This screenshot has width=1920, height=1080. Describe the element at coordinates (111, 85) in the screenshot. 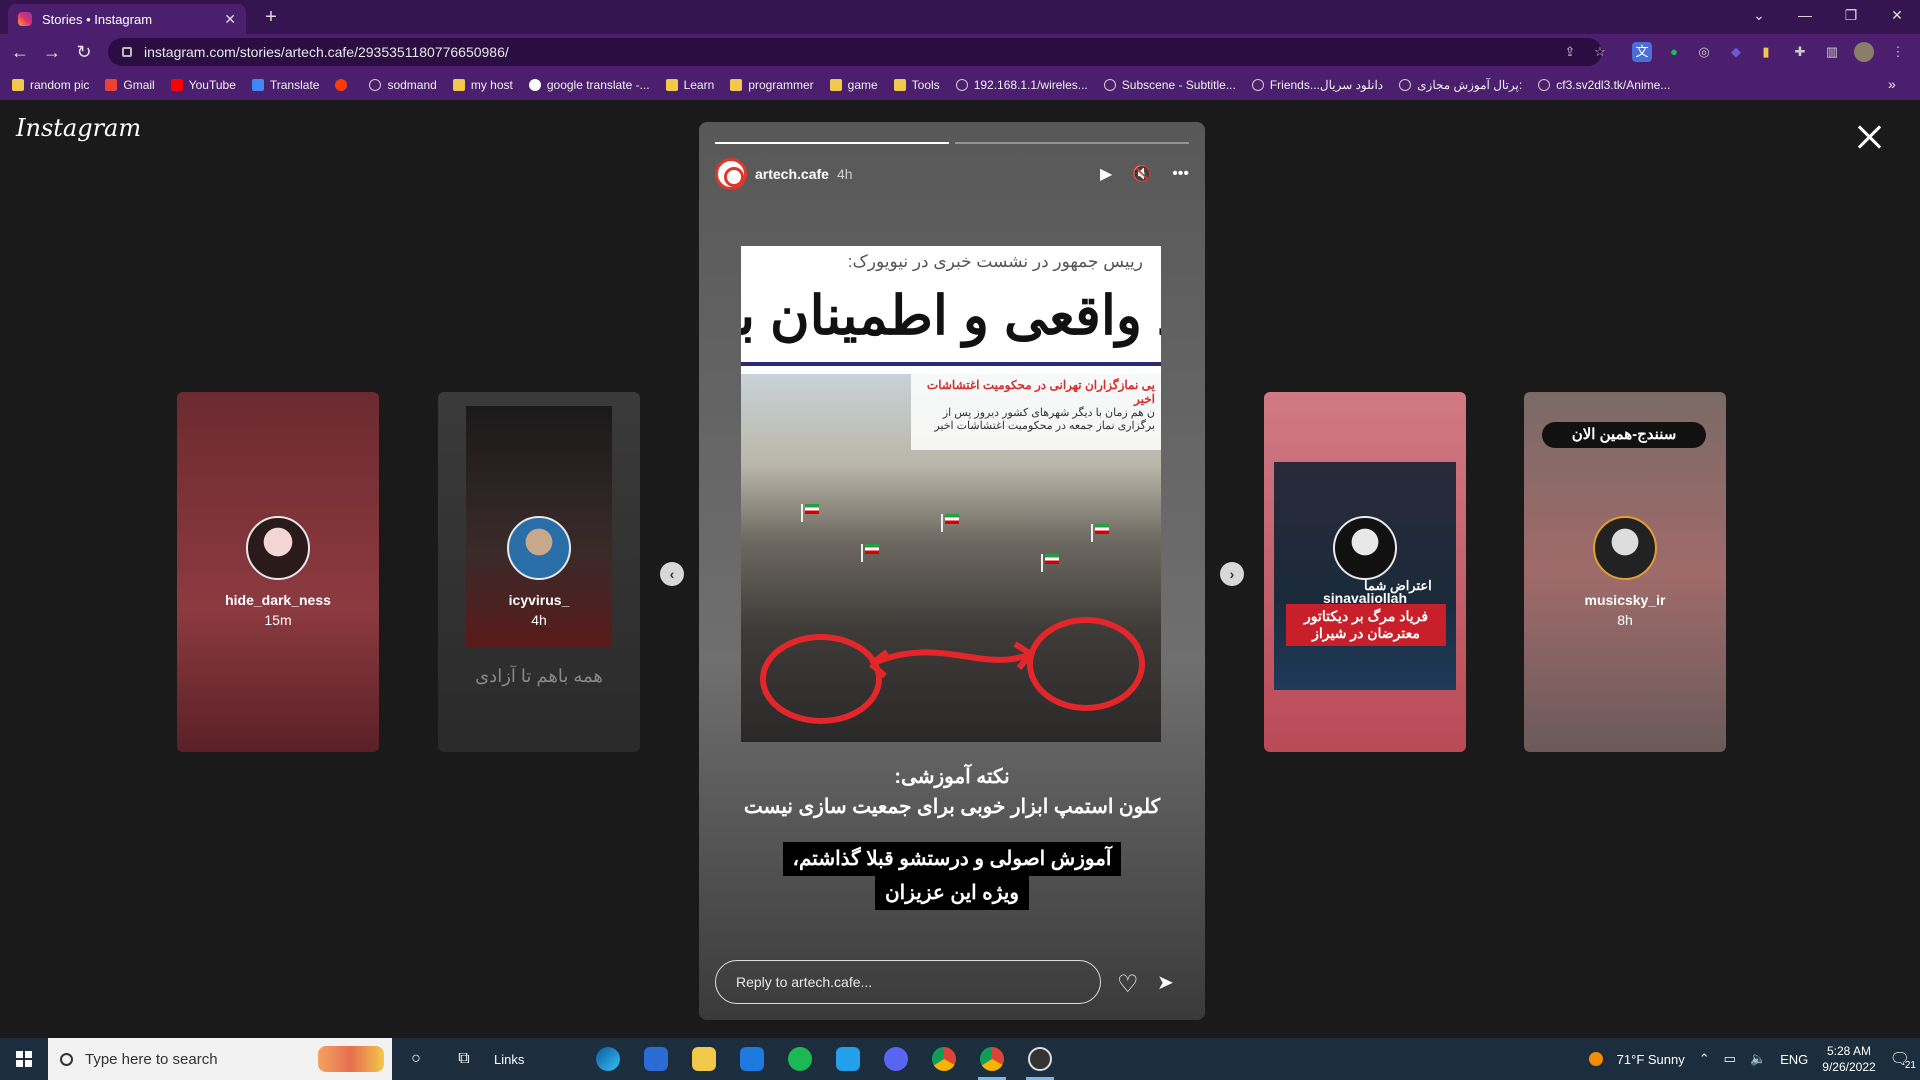

I see `gmail-icon` at that location.